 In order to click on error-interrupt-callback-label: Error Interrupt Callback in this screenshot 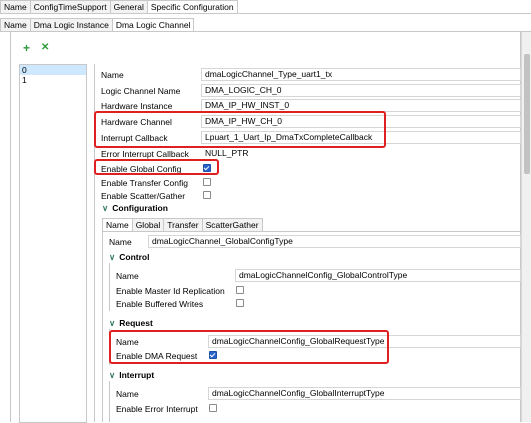, I will do `click(145, 154)`.